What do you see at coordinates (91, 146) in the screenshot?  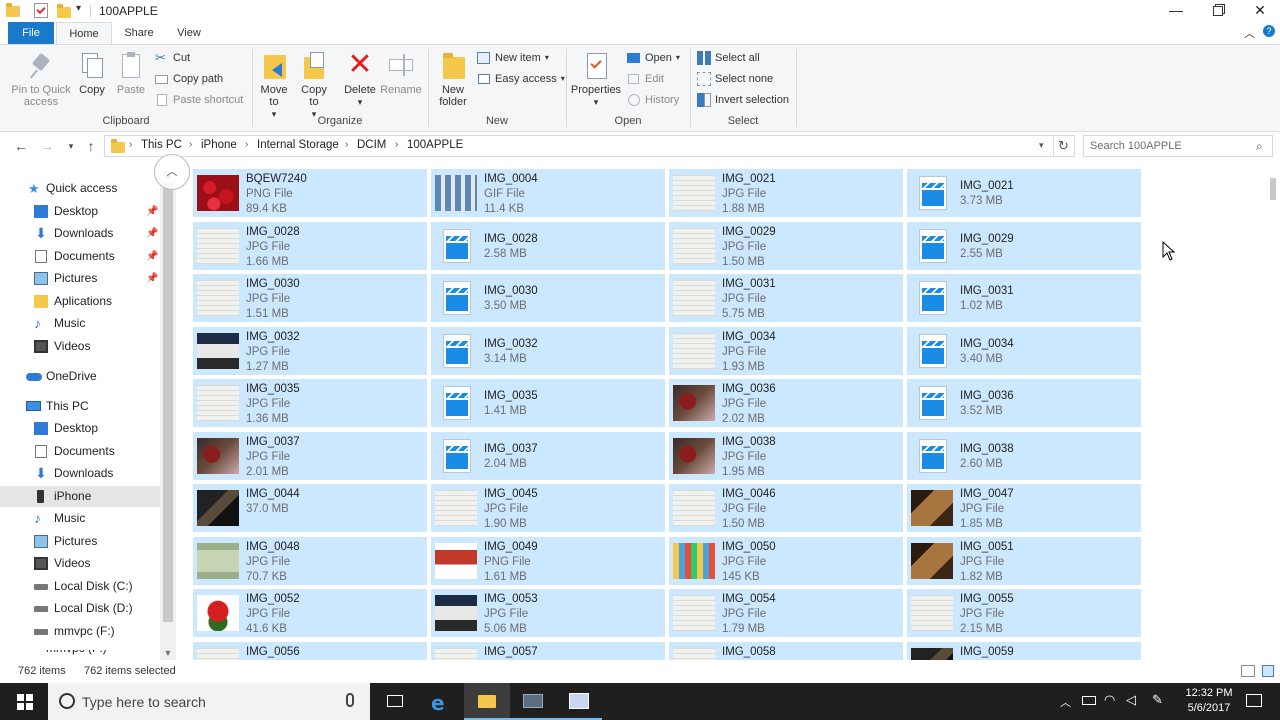 I see `up-arrow-icon: ↑` at bounding box center [91, 146].